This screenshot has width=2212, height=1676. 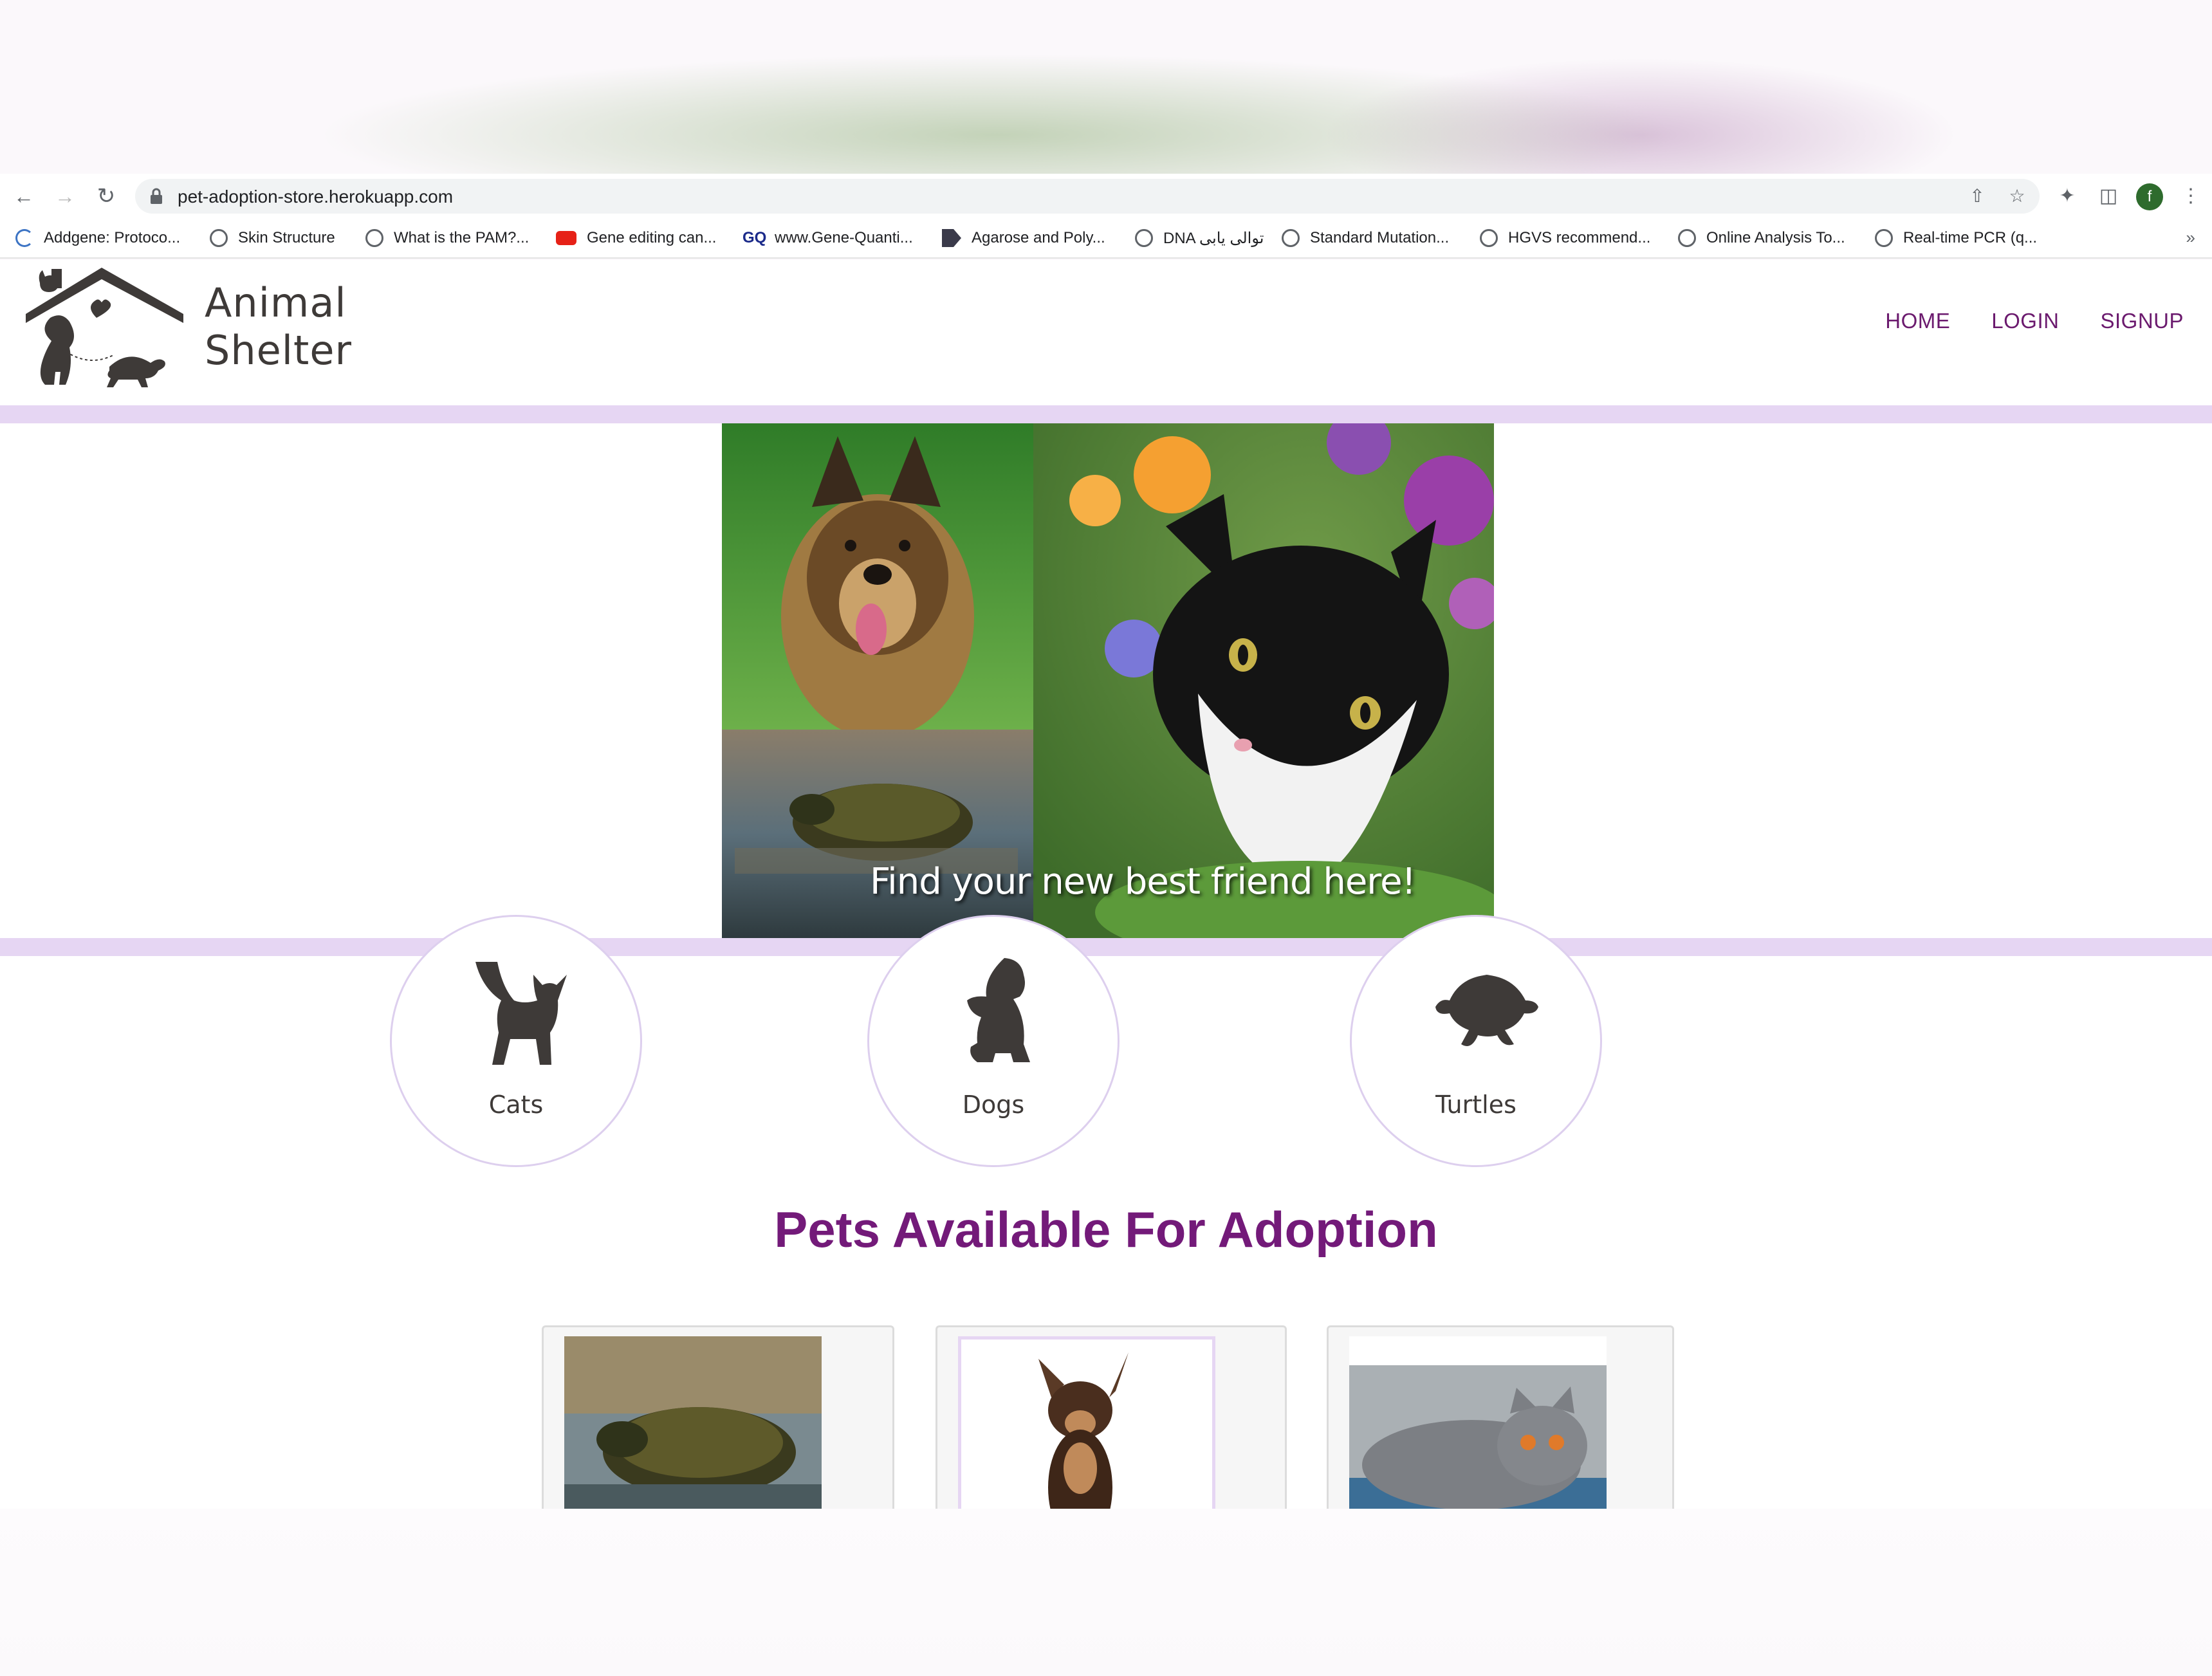 What do you see at coordinates (1106, 947) in the screenshot?
I see `hero-bottom-stripe` at bounding box center [1106, 947].